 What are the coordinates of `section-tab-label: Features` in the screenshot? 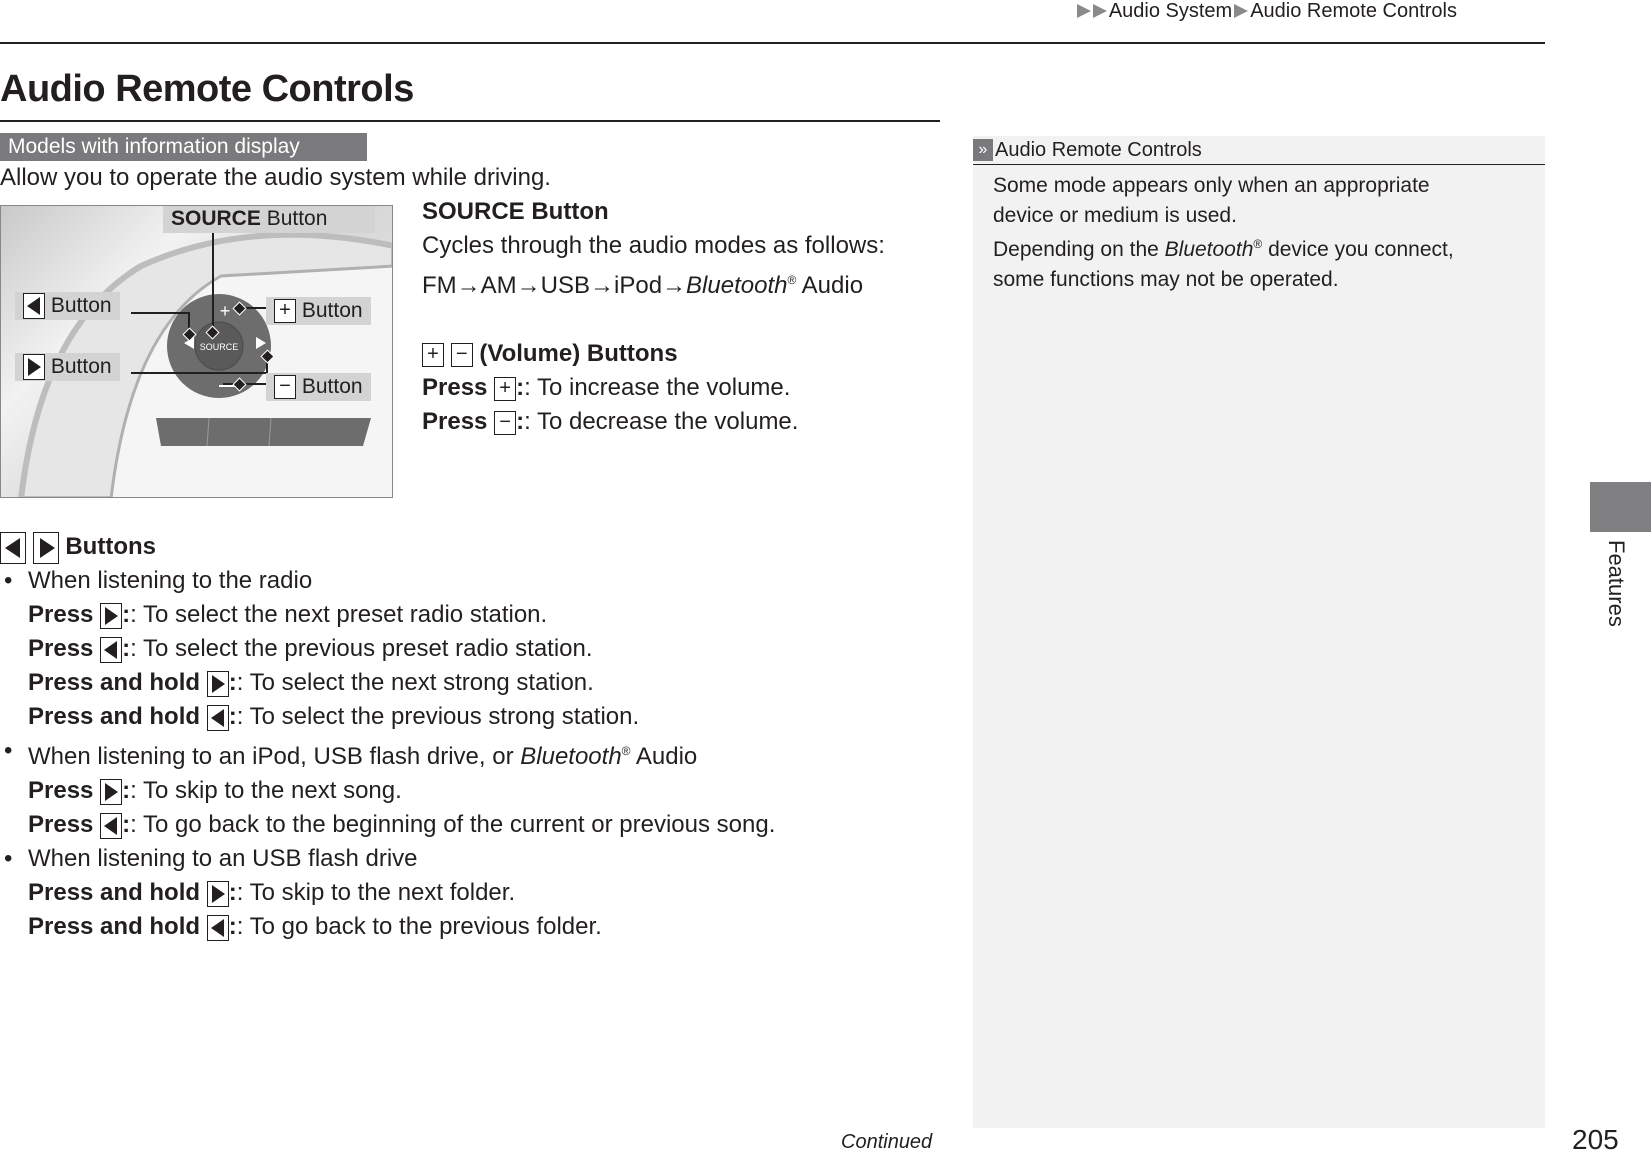 It's located at (1616, 583).